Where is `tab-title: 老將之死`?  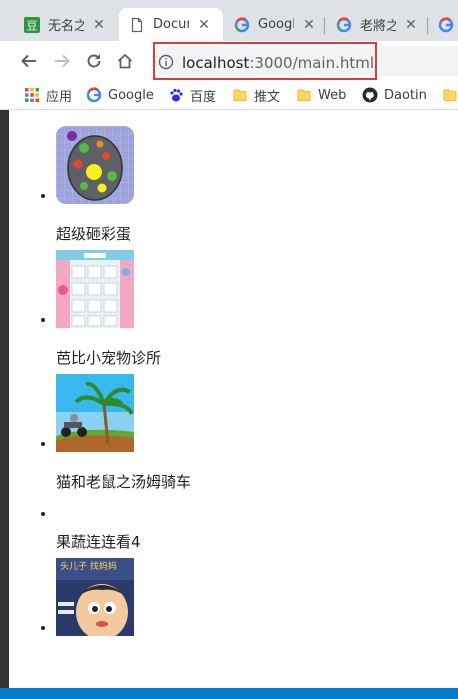 tab-title: 老將之死 is located at coordinates (378, 26).